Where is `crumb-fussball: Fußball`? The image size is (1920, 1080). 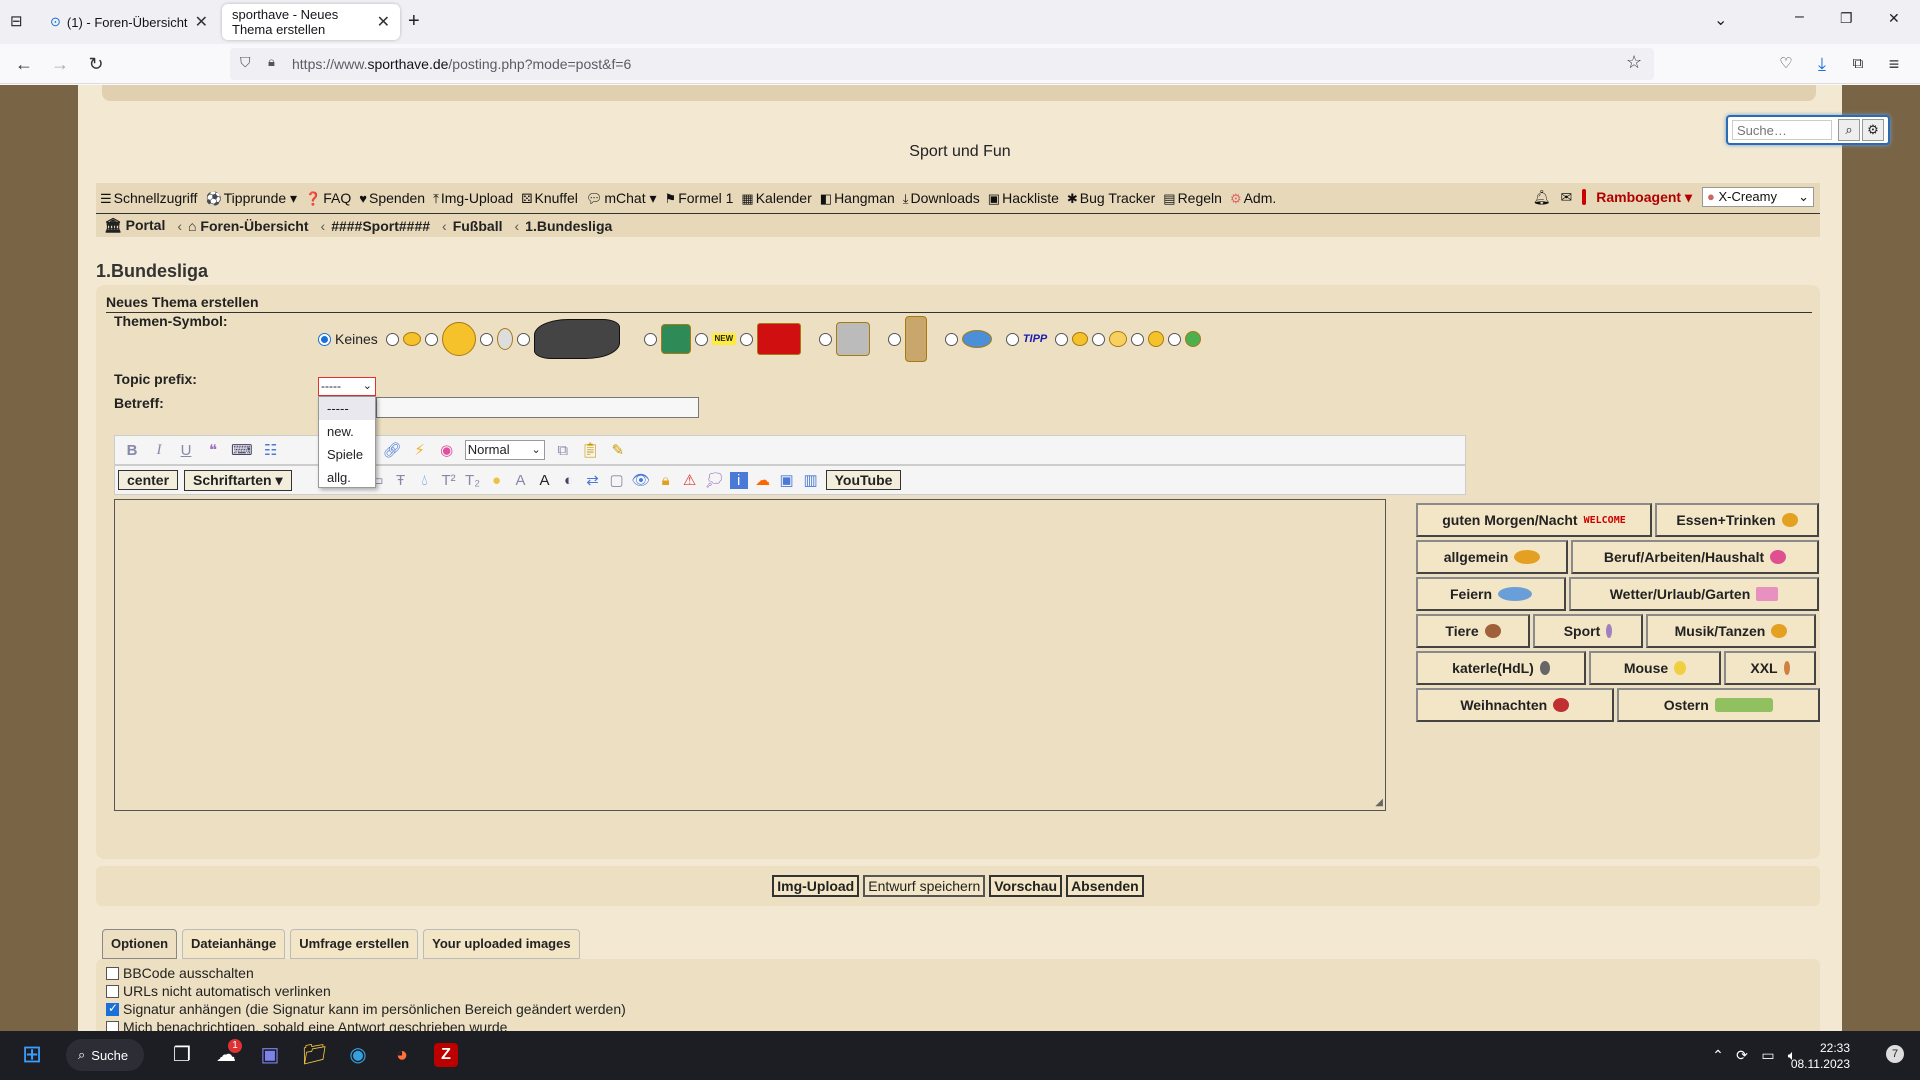
crumb-fussball: Fußball is located at coordinates (478, 226).